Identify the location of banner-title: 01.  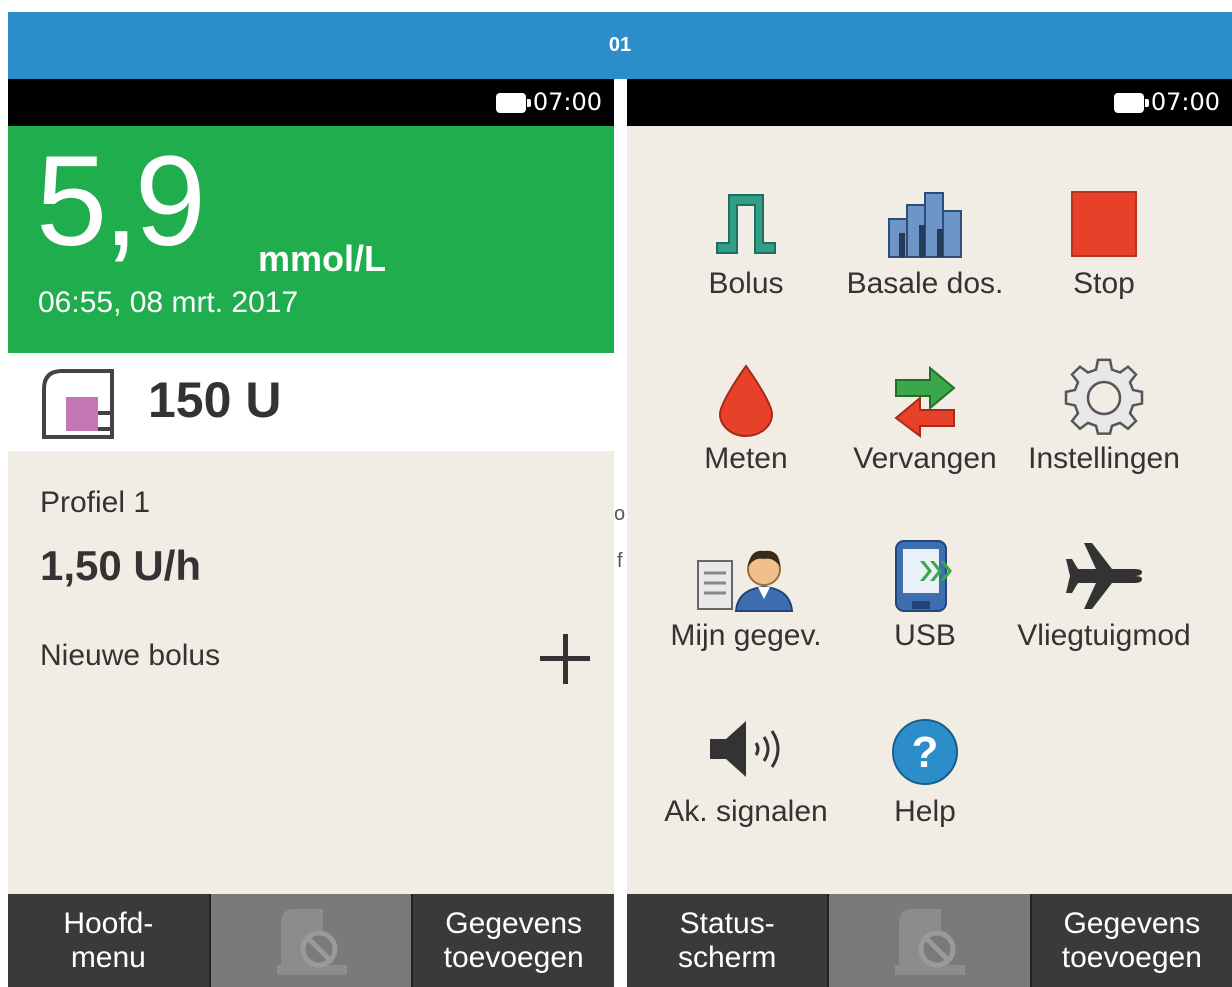
(620, 45).